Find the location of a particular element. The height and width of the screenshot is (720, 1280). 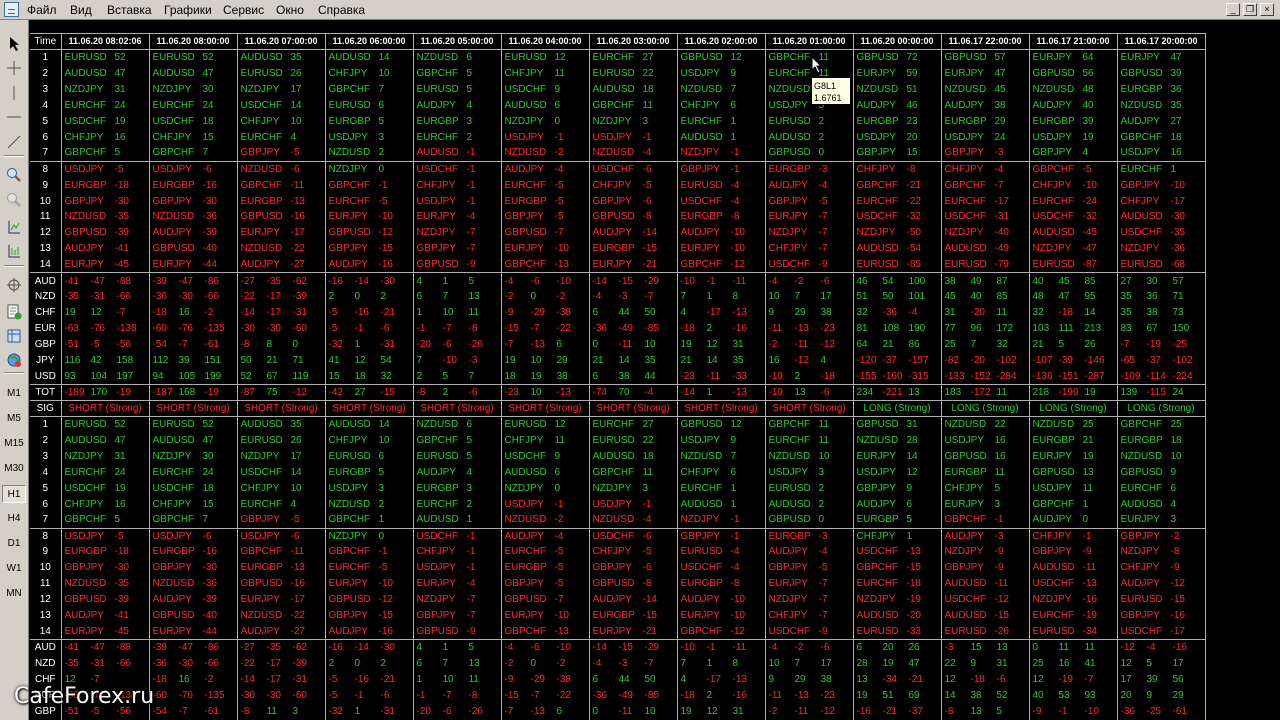

minimize-icon: _ is located at coordinates (1233, 9).